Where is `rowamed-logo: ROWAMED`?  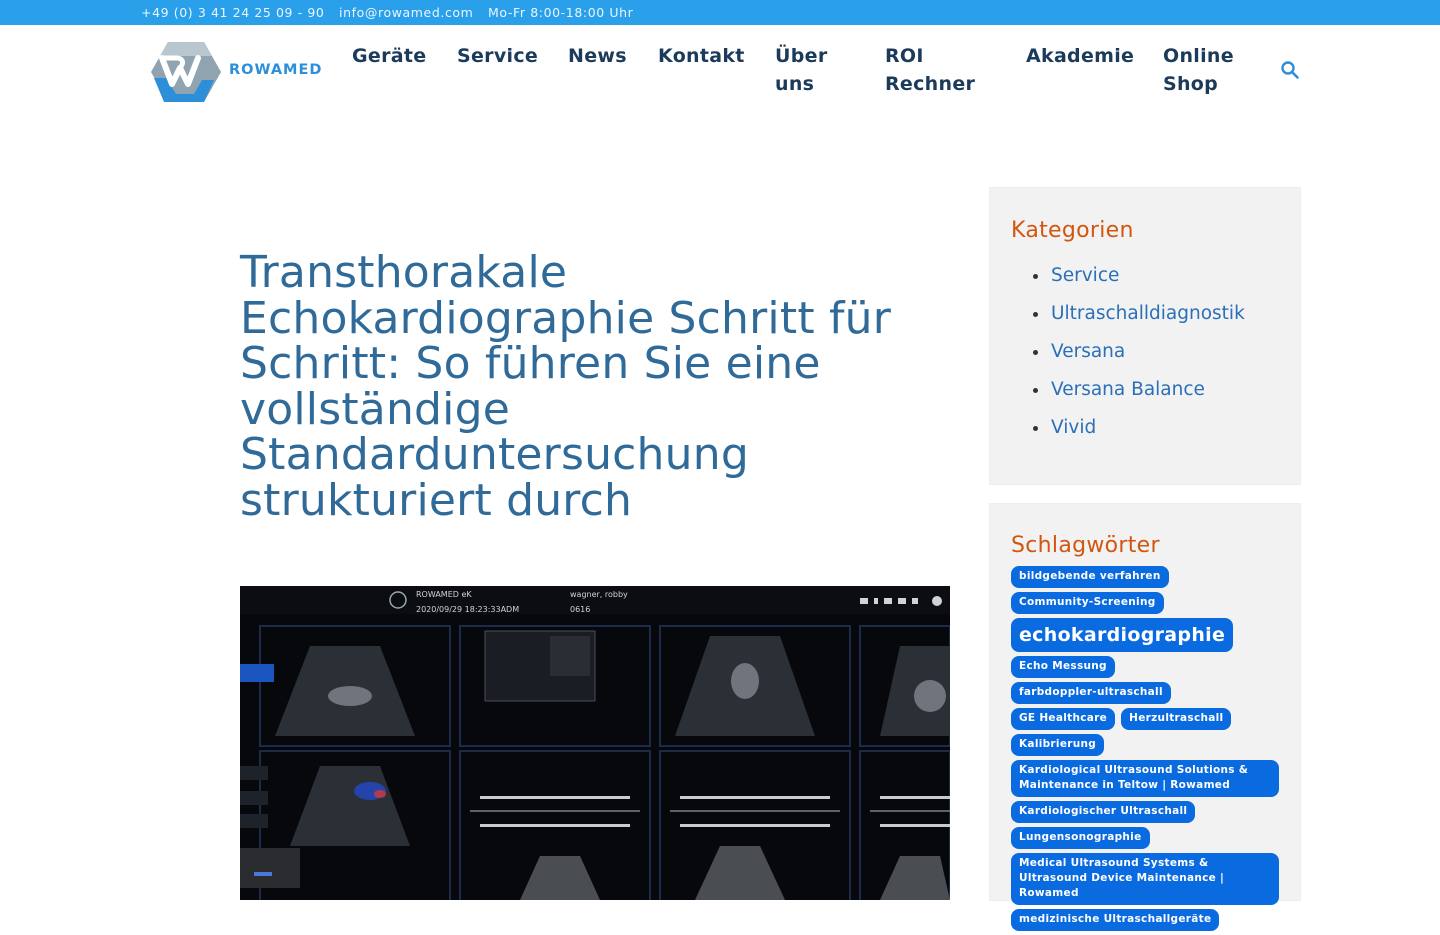
rowamed-logo: ROWAMED is located at coordinates (240, 72).